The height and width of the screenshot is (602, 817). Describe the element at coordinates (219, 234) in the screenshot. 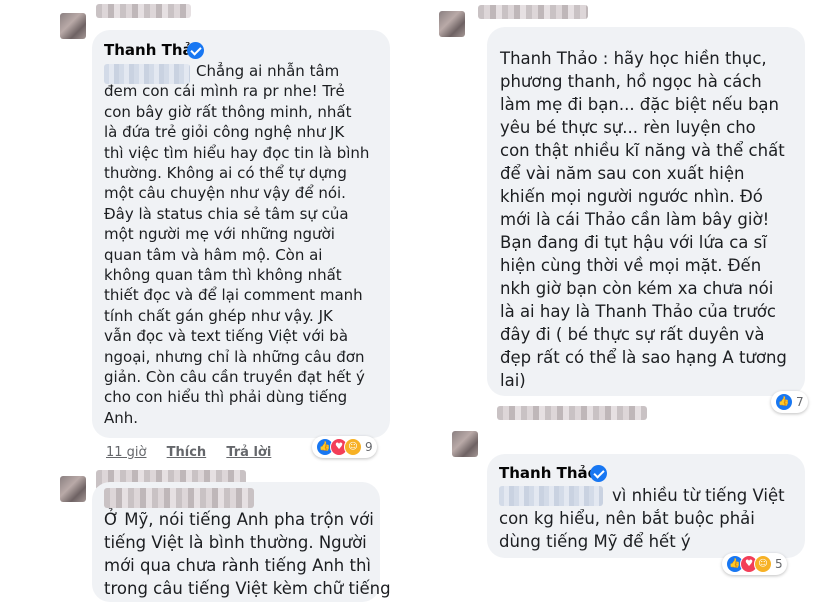

I see `comment-line: một người mẹ với những người` at that location.